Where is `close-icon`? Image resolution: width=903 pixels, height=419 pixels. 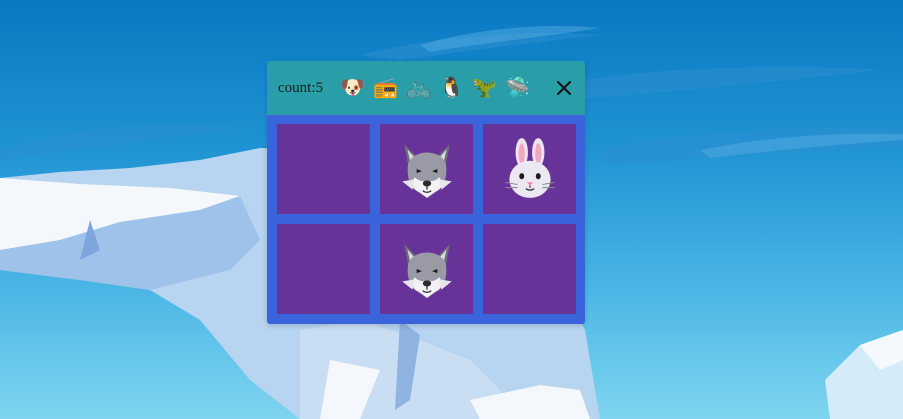 close-icon is located at coordinates (564, 88).